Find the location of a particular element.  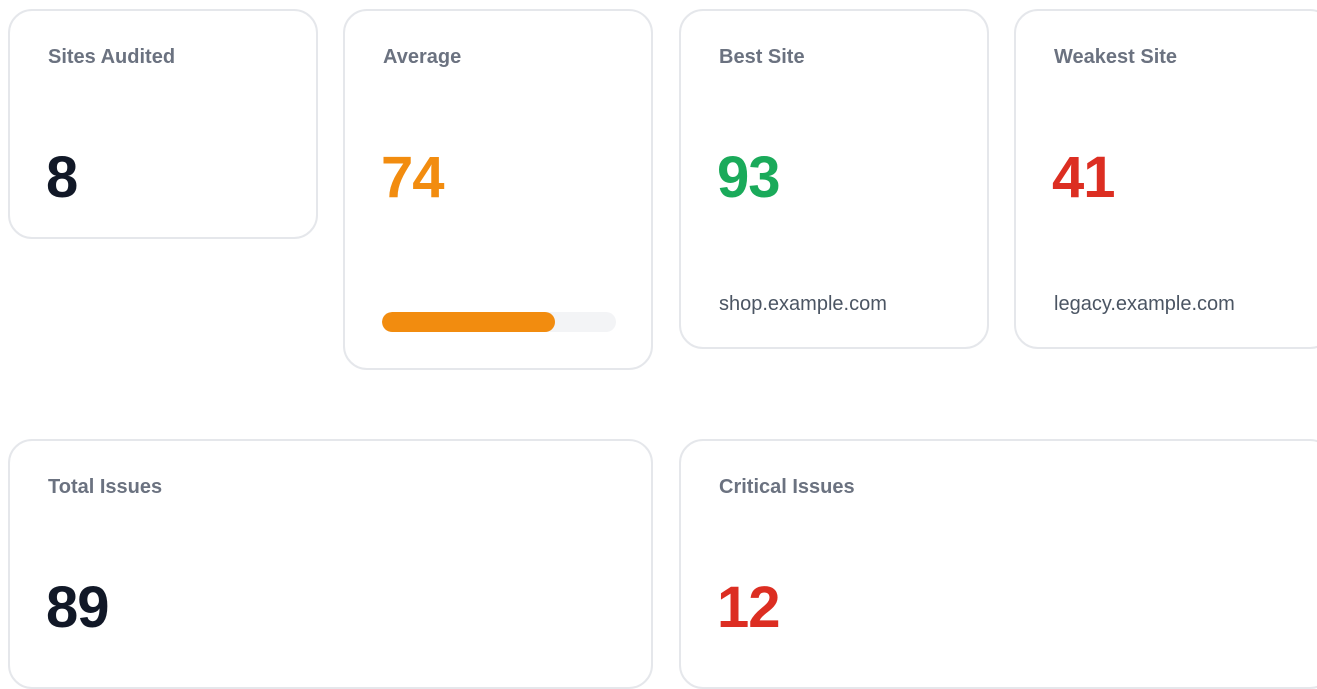

best-site-value: 93 is located at coordinates (749, 177).